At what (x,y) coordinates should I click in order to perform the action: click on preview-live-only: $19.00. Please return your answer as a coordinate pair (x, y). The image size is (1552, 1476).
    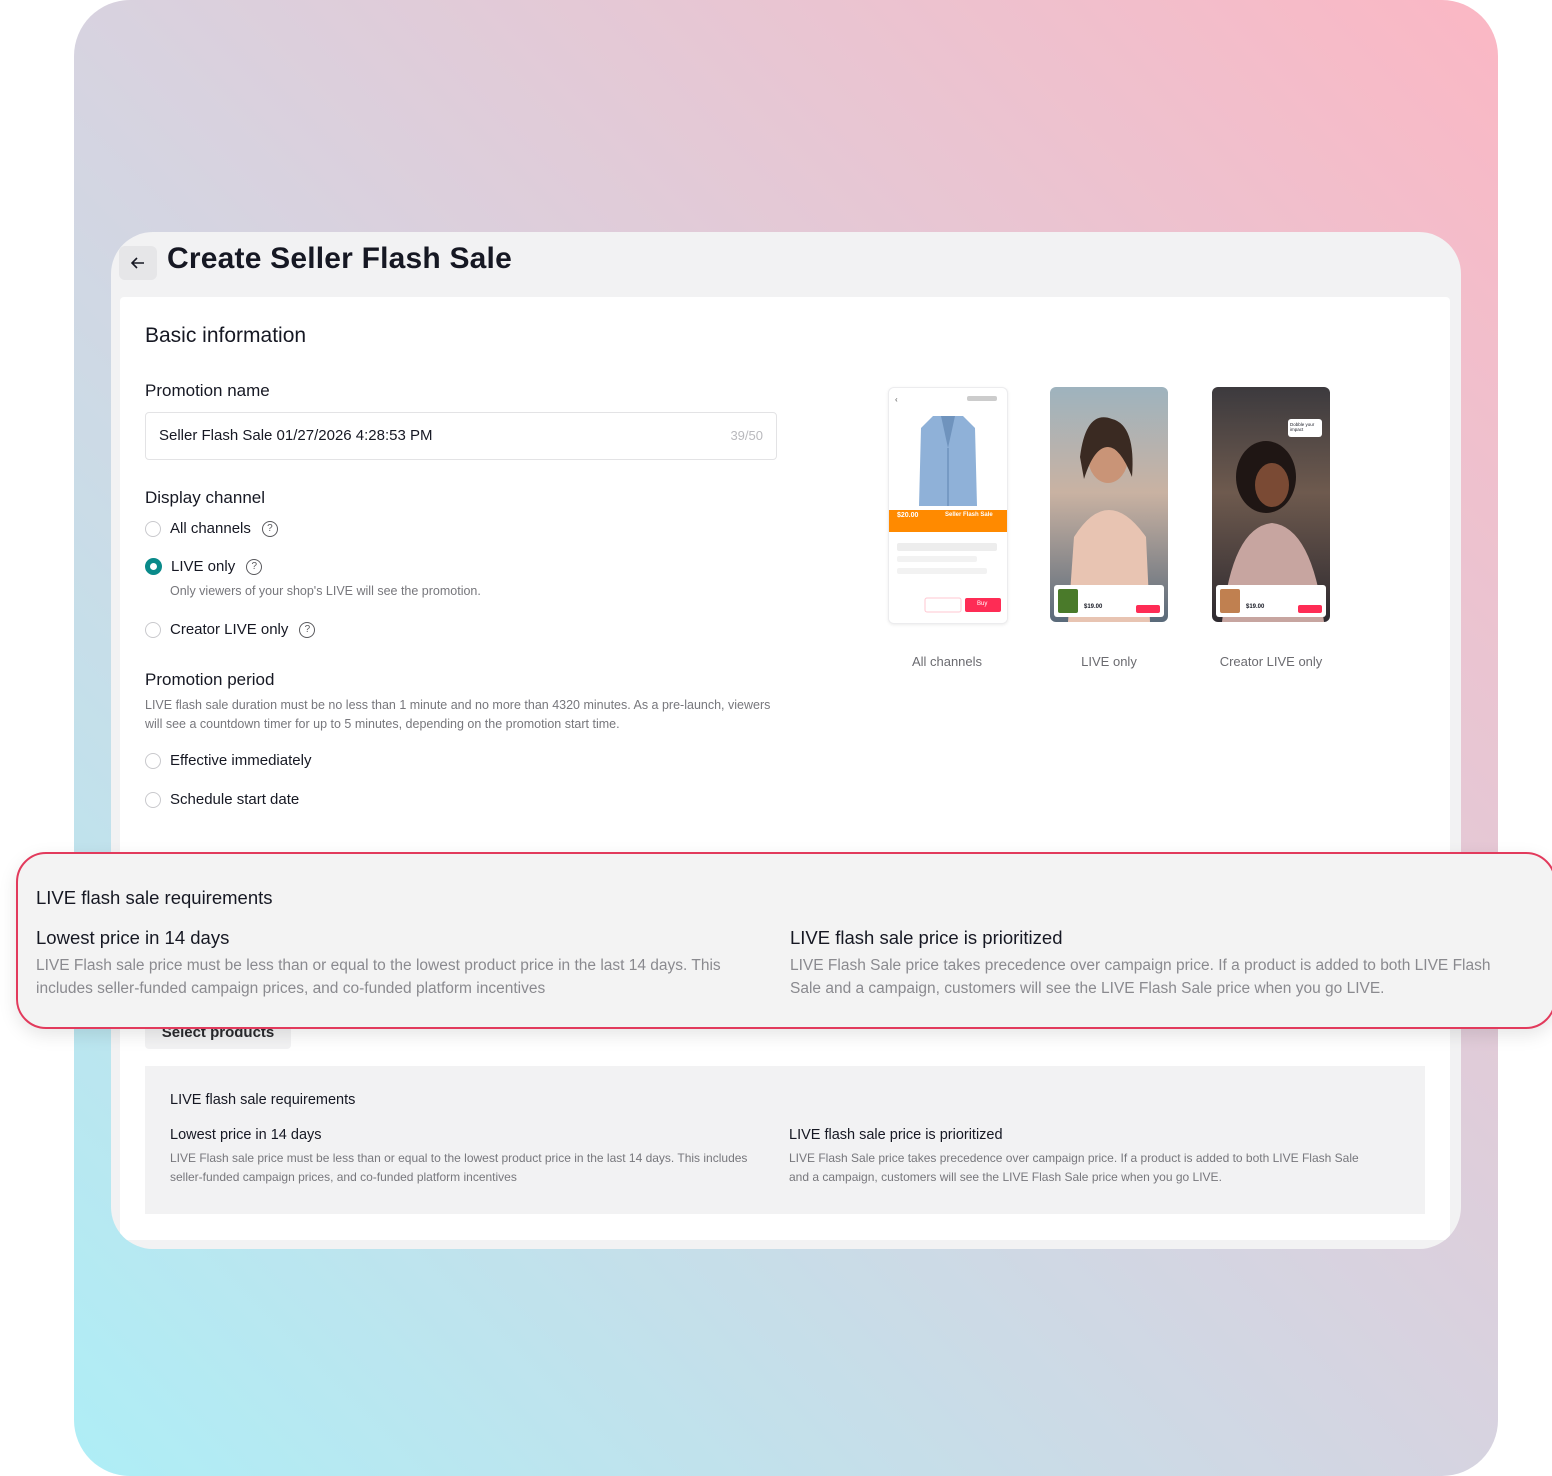
    Looking at the image, I should click on (1109, 504).